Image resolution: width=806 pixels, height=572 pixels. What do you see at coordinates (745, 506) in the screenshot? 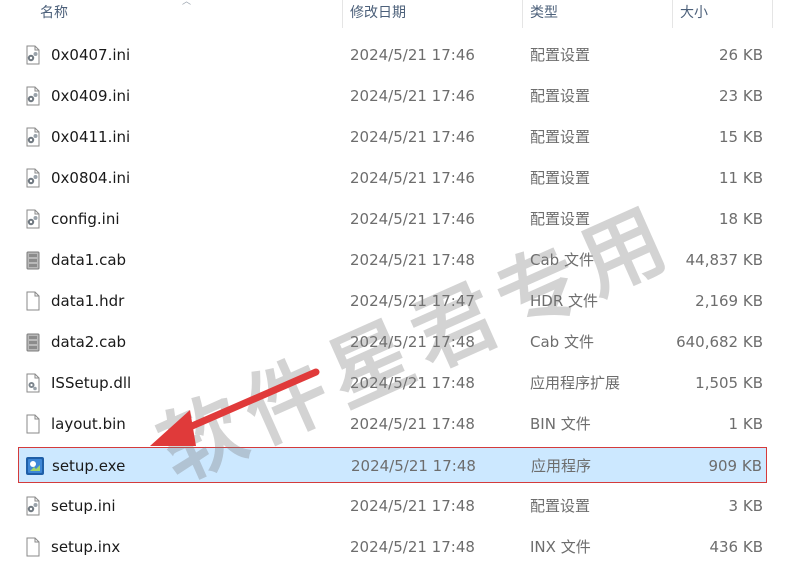
I see `file-size: 3 KB` at bounding box center [745, 506].